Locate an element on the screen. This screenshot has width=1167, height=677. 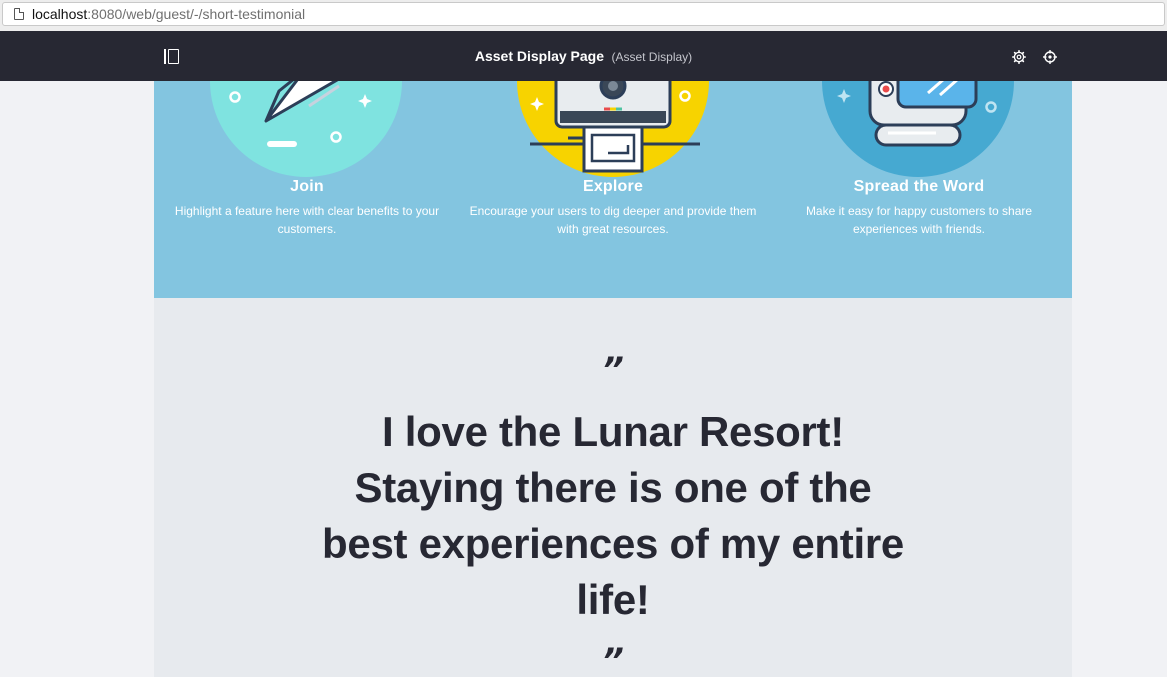
page-icon is located at coordinates (19, 14).